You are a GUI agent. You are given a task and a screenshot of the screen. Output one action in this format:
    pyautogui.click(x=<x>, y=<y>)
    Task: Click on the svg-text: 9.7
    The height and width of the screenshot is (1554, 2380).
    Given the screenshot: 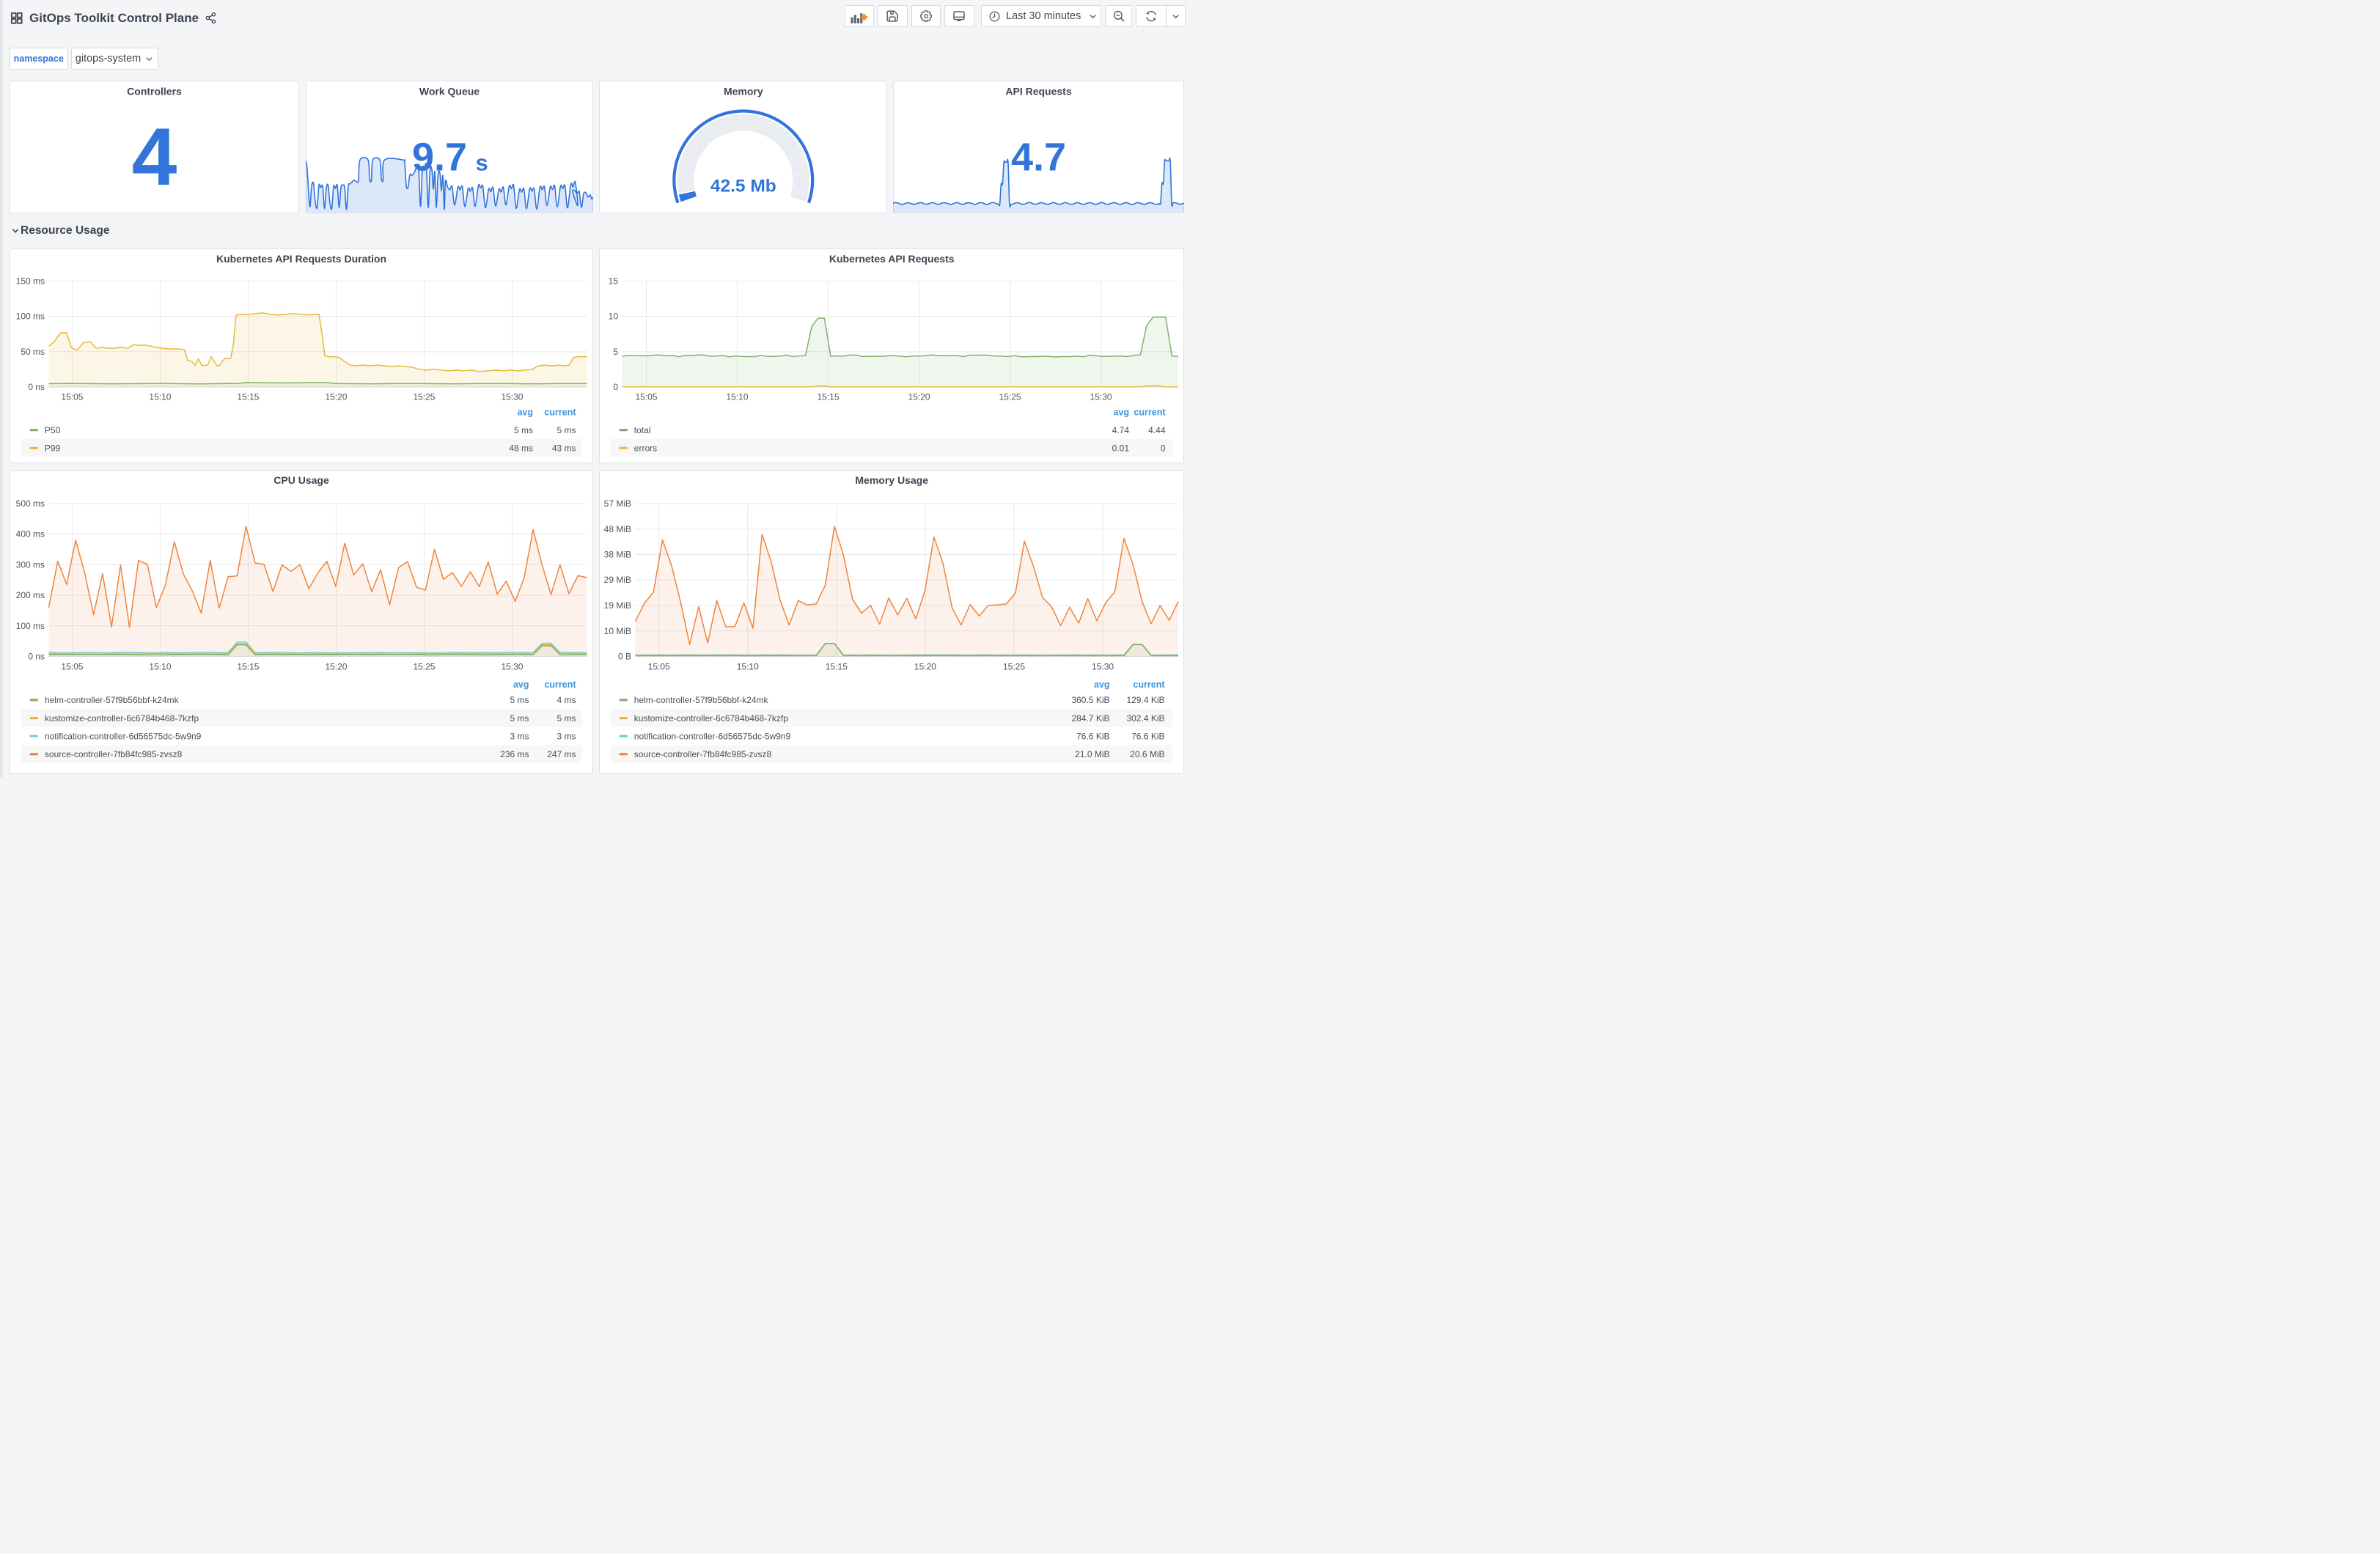 What is the action you would take?
    pyautogui.click(x=439, y=157)
    